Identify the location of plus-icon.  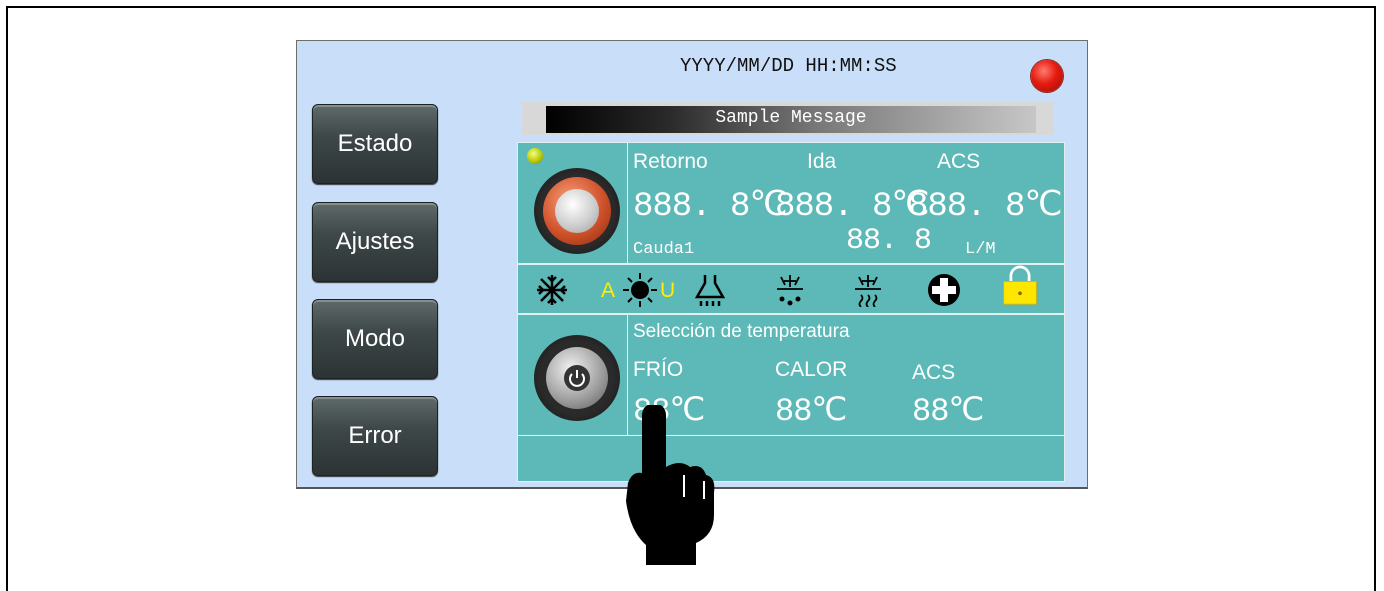
(944, 290).